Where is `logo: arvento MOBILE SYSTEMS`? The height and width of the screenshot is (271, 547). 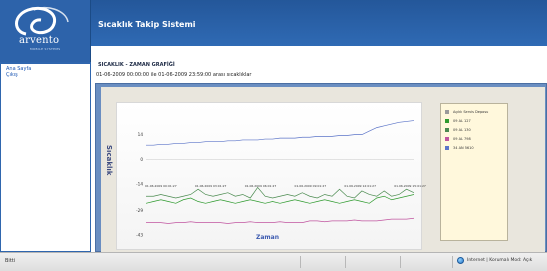 logo: arvento MOBILE SYSTEMS is located at coordinates (45, 31).